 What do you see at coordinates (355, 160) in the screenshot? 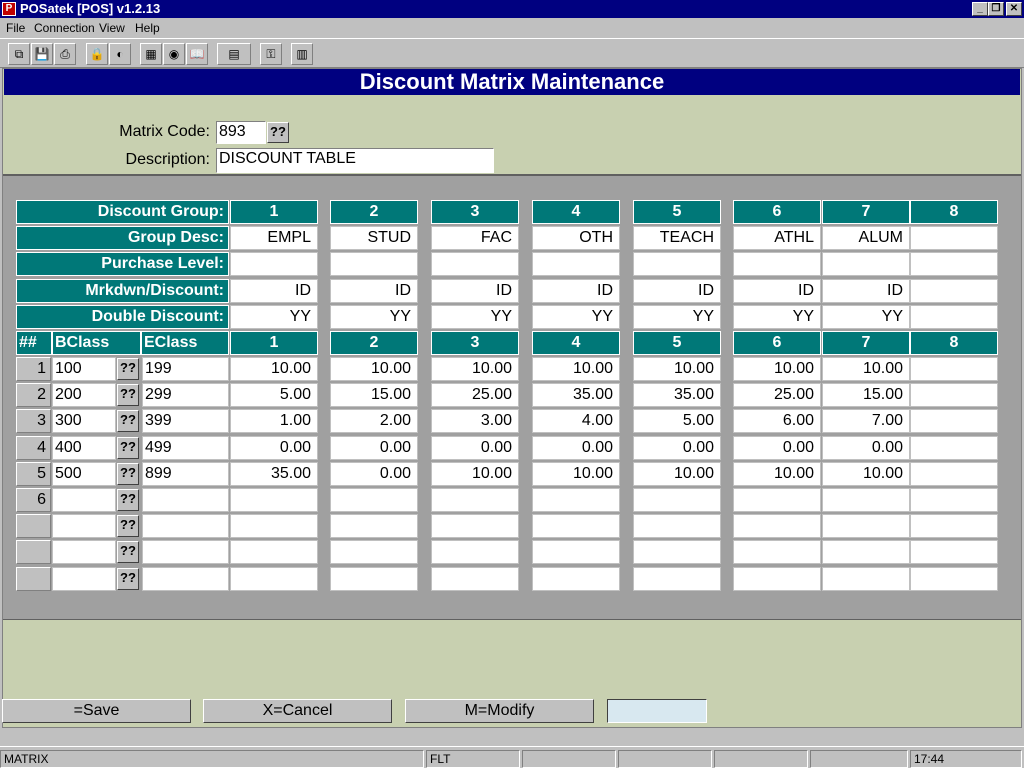
I see `description-input: DISCOUNT TABLE` at bounding box center [355, 160].